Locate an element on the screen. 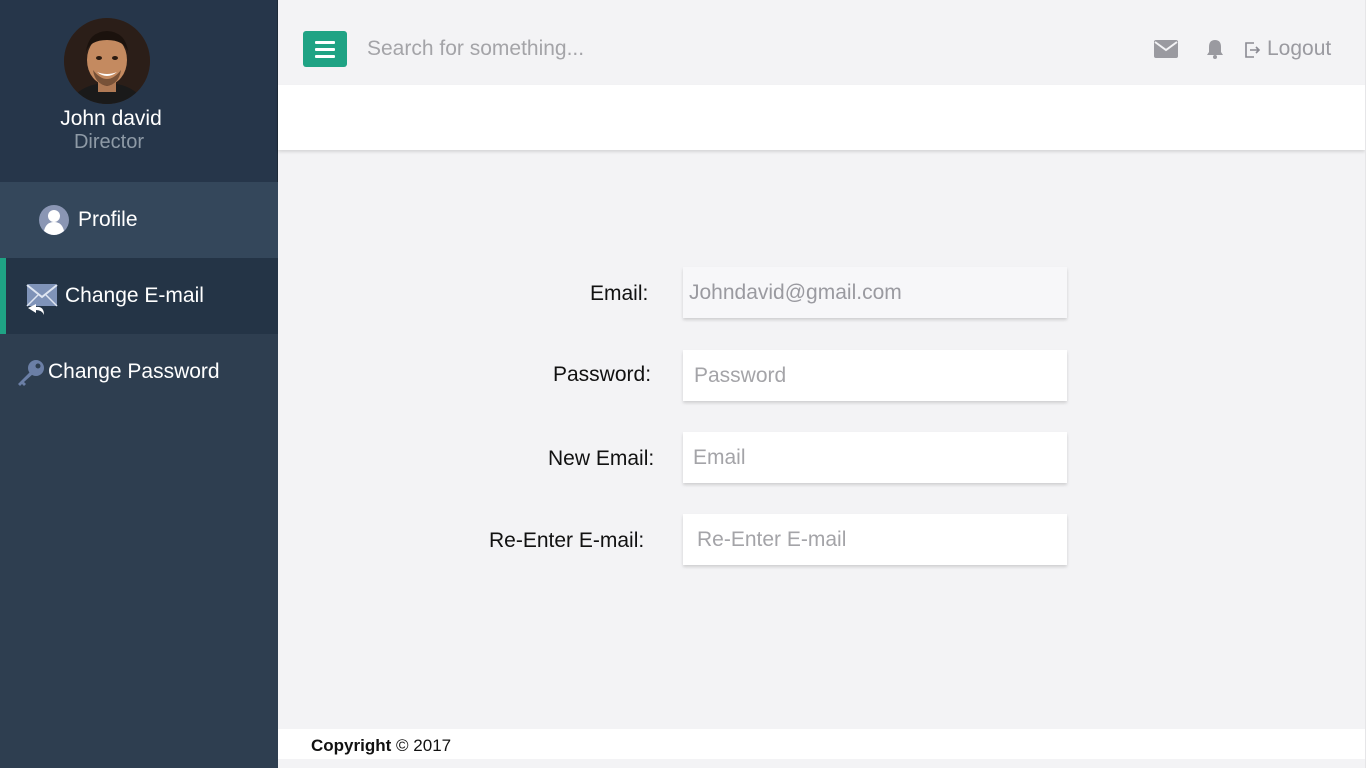  reenter-email-field is located at coordinates (875, 539).